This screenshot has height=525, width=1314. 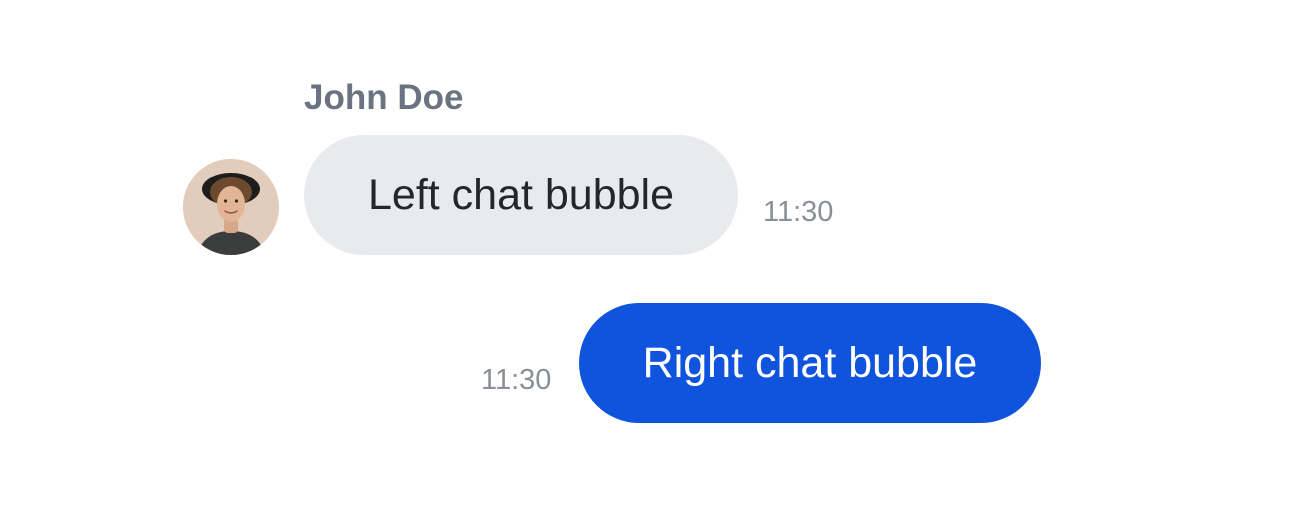 I want to click on avatar, so click(x=231, y=207).